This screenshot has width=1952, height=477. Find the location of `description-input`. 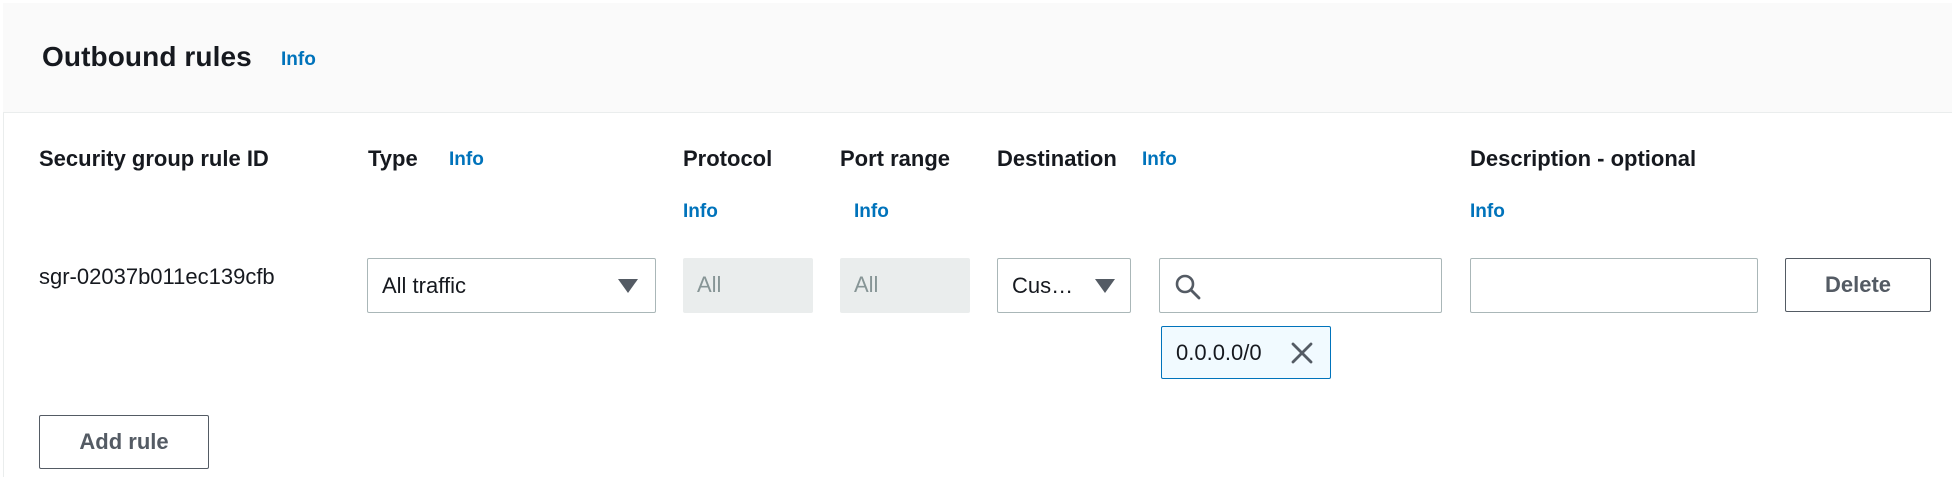

description-input is located at coordinates (1615, 285).